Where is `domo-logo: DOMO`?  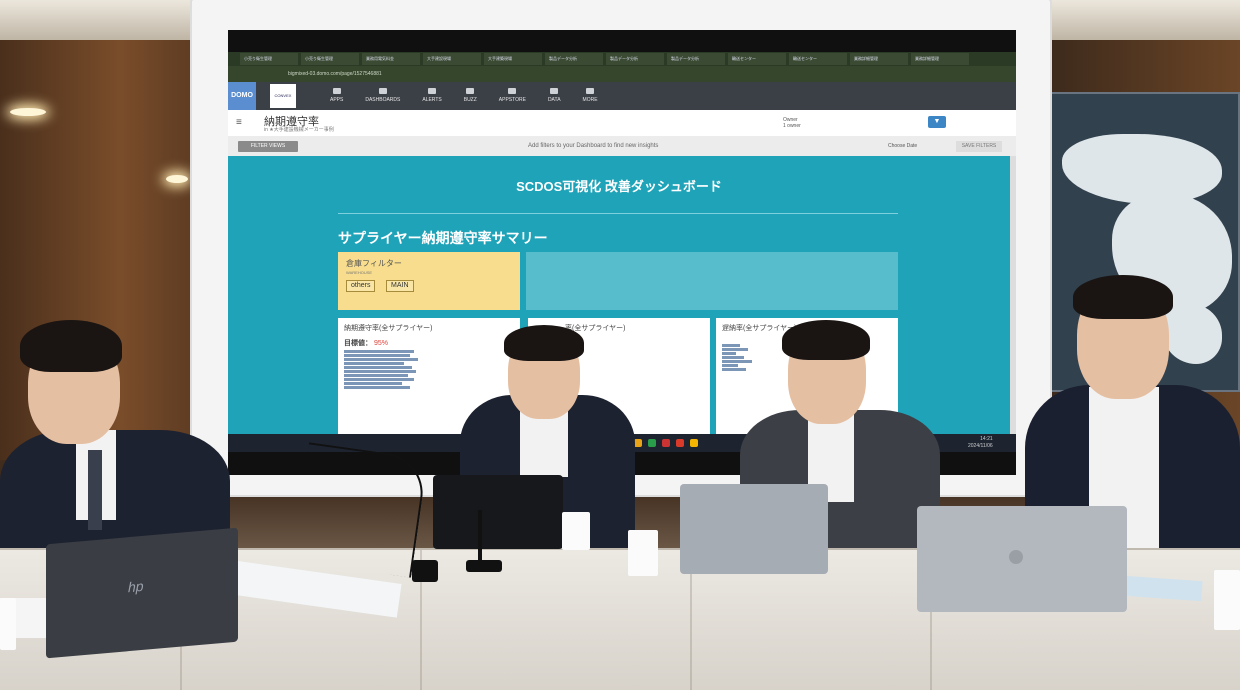
domo-logo: DOMO is located at coordinates (242, 96).